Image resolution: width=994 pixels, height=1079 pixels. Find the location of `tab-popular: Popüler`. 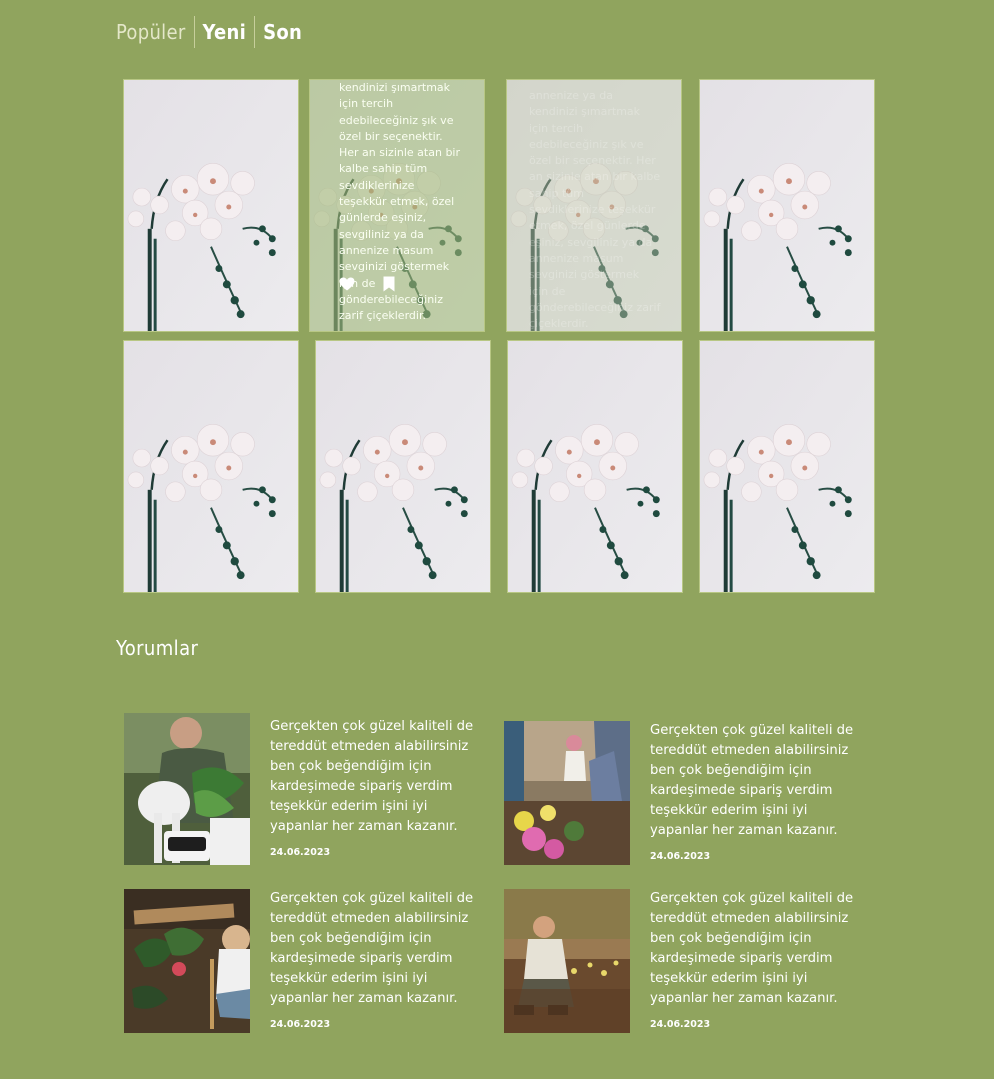

tab-popular: Popüler is located at coordinates (151, 32).